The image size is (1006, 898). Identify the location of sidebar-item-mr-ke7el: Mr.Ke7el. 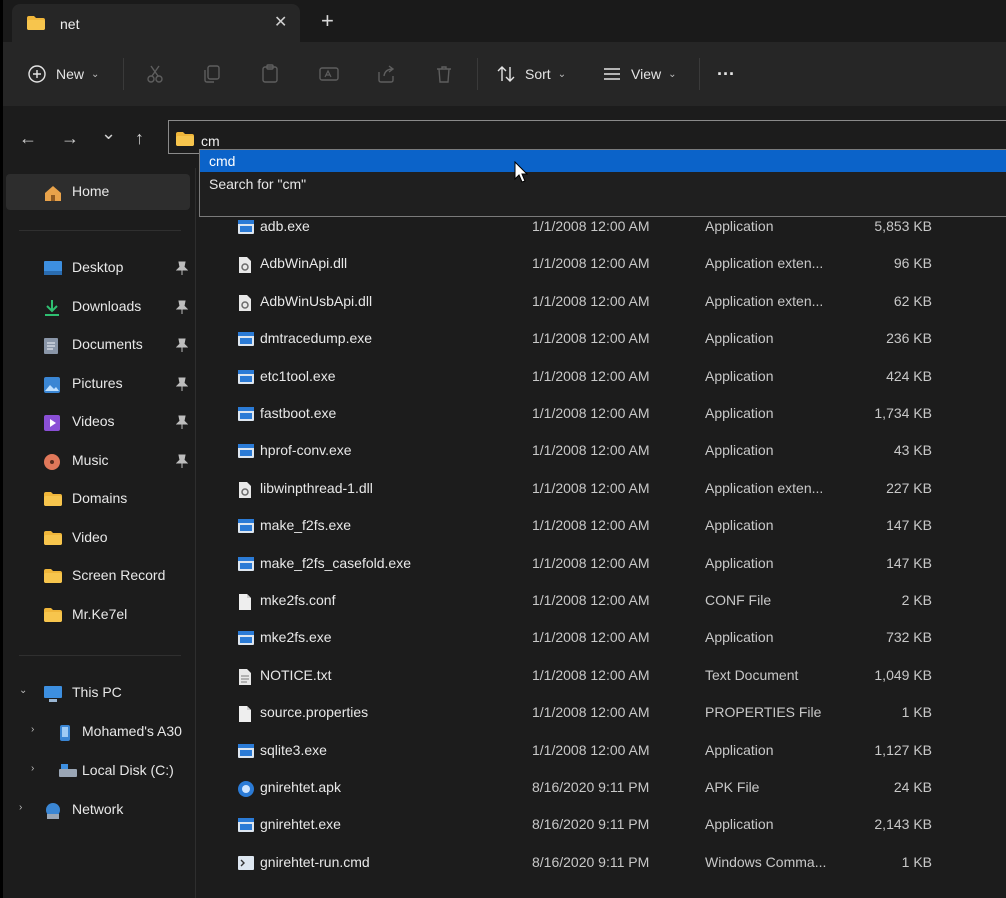
(98, 615).